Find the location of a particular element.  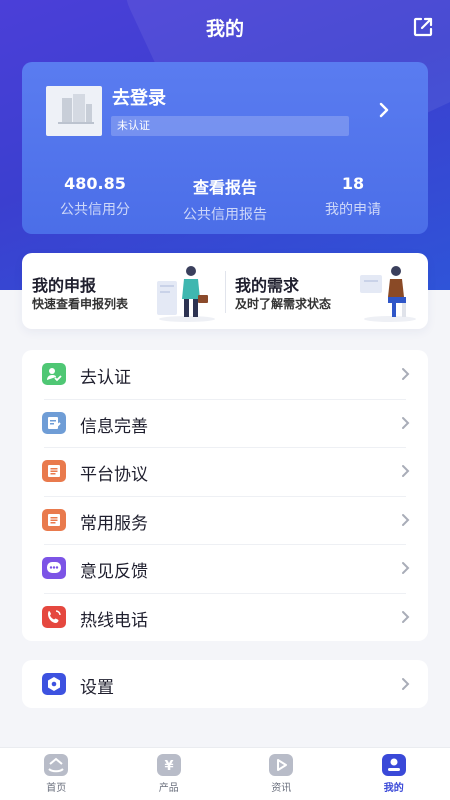

menu-item-settings: 设置 is located at coordinates (225, 684).